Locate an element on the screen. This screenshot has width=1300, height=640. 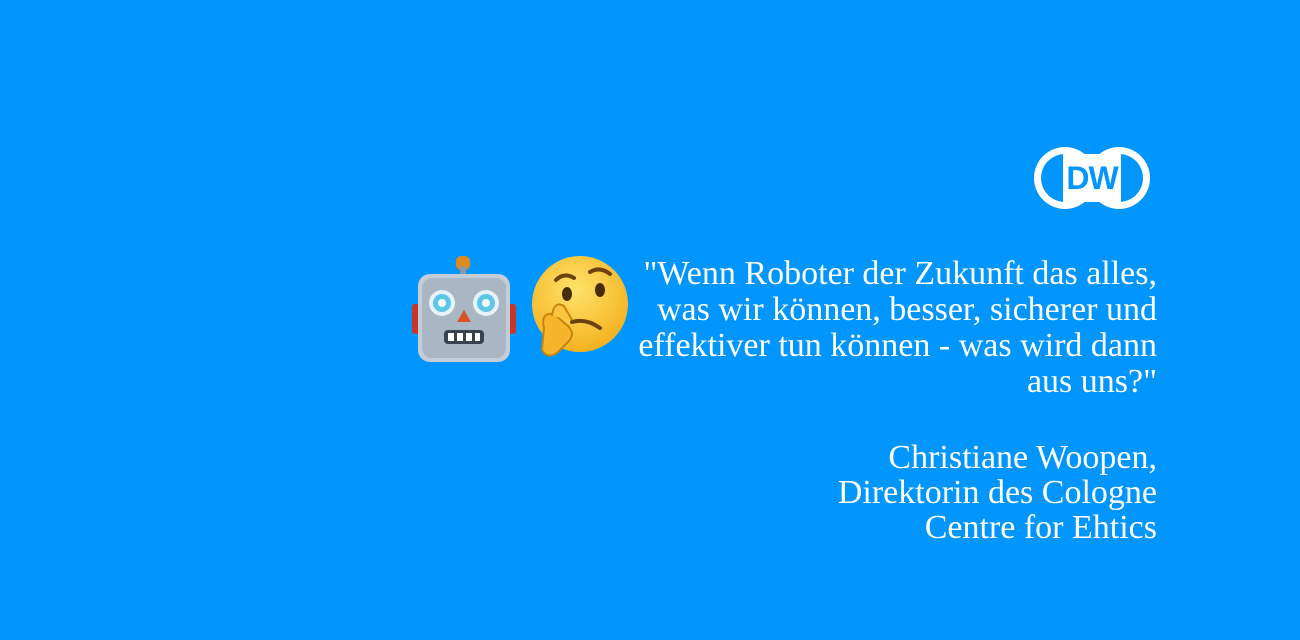
dw-logo: DW is located at coordinates (1093, 178).